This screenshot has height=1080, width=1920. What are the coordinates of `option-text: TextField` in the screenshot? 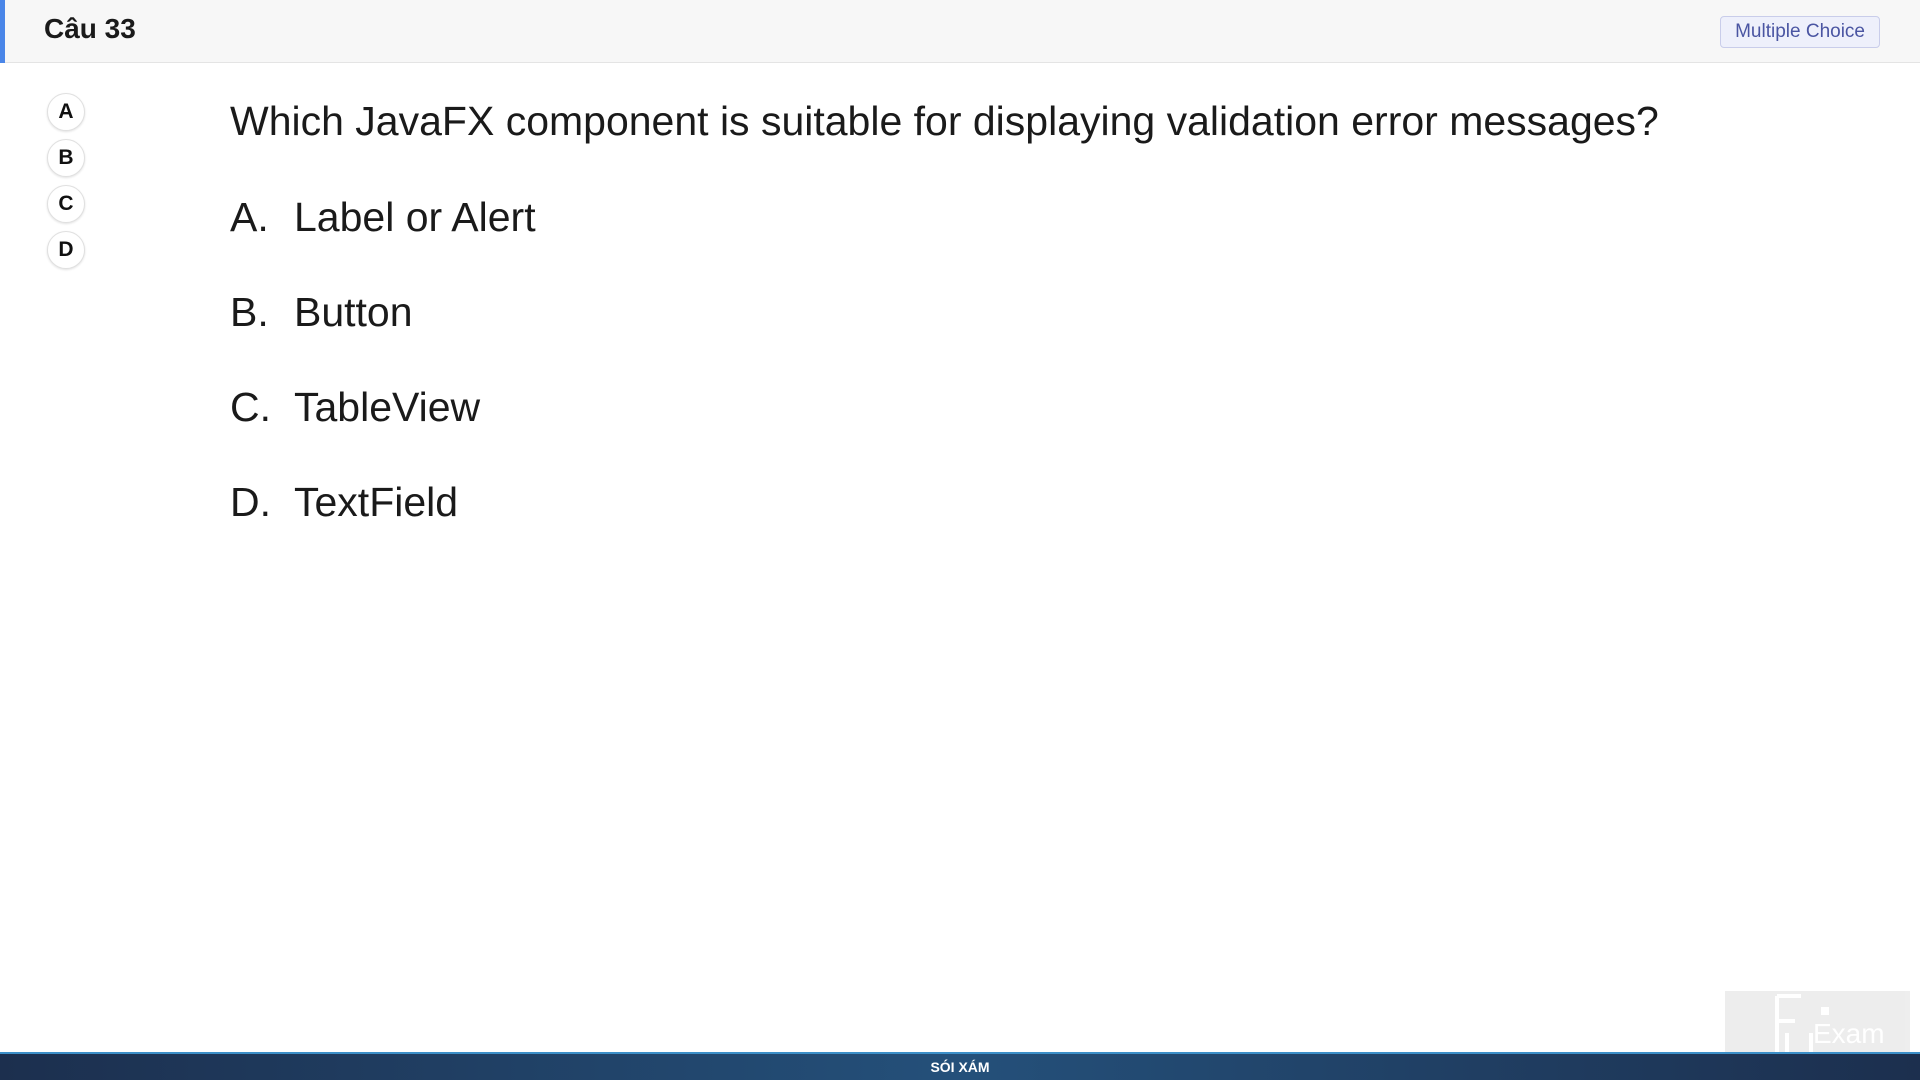 It's located at (376, 502).